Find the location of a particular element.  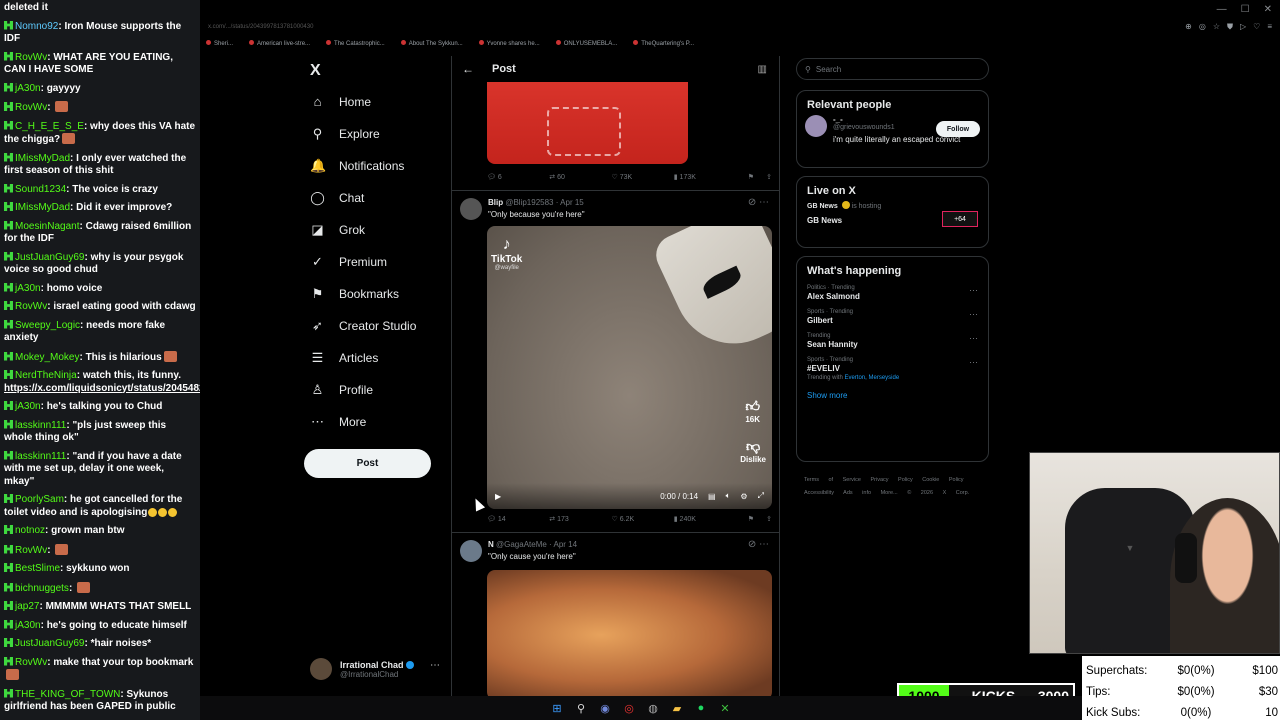

reader-view-icon: ▥ is located at coordinates (762, 69).